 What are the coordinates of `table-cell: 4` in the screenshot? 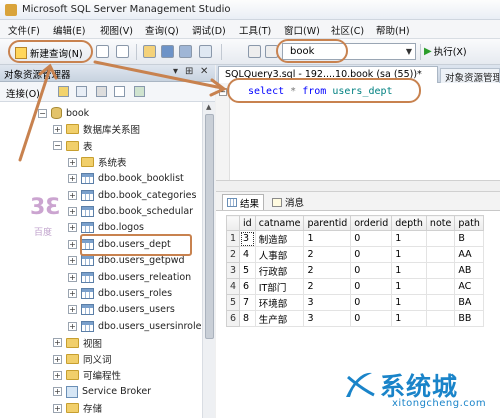 It's located at (247, 254).